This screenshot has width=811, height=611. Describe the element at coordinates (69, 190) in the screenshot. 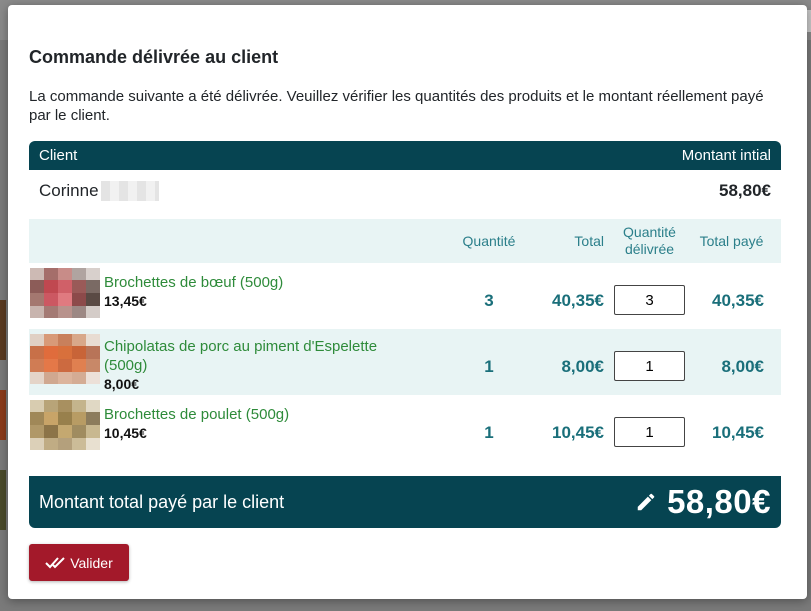

I see `client-name: Corinne` at that location.